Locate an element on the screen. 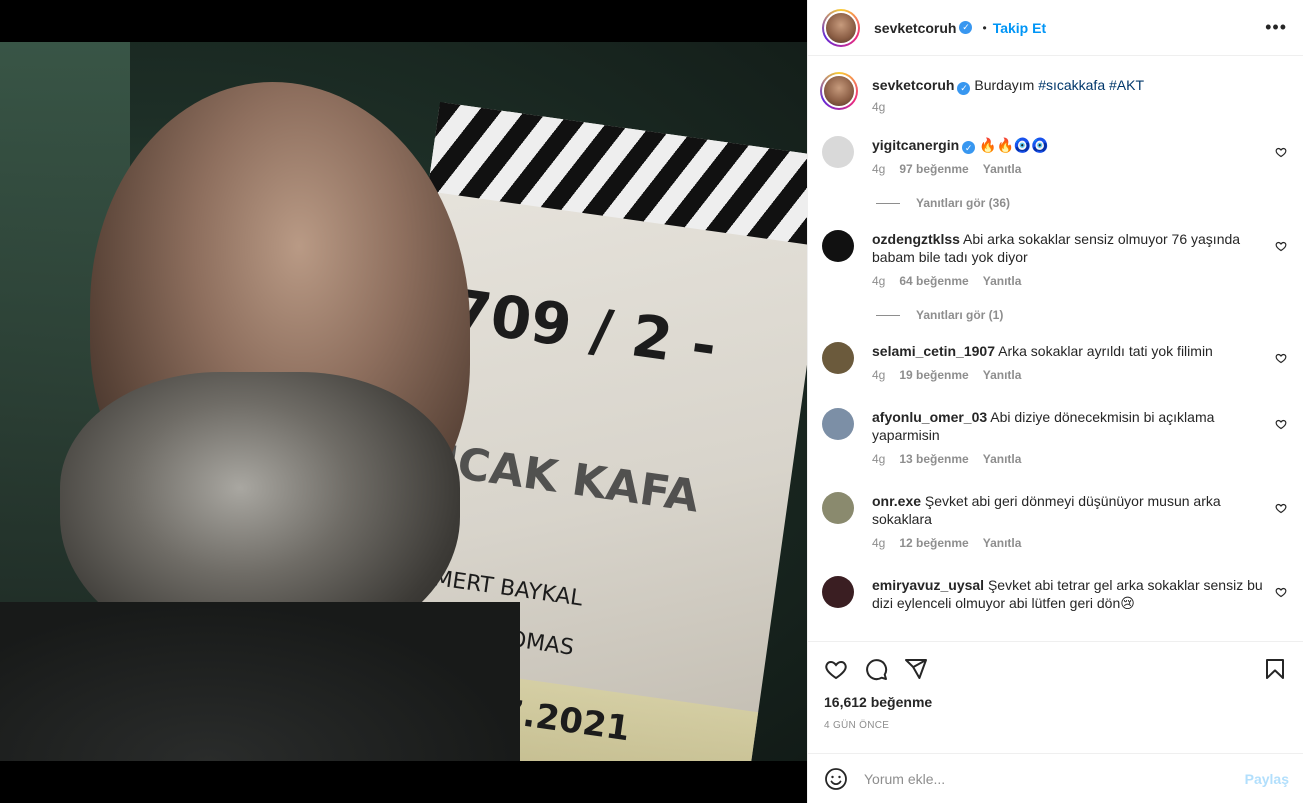 This screenshot has width=1303, height=803. more-options-icon: ••• is located at coordinates (1276, 27).